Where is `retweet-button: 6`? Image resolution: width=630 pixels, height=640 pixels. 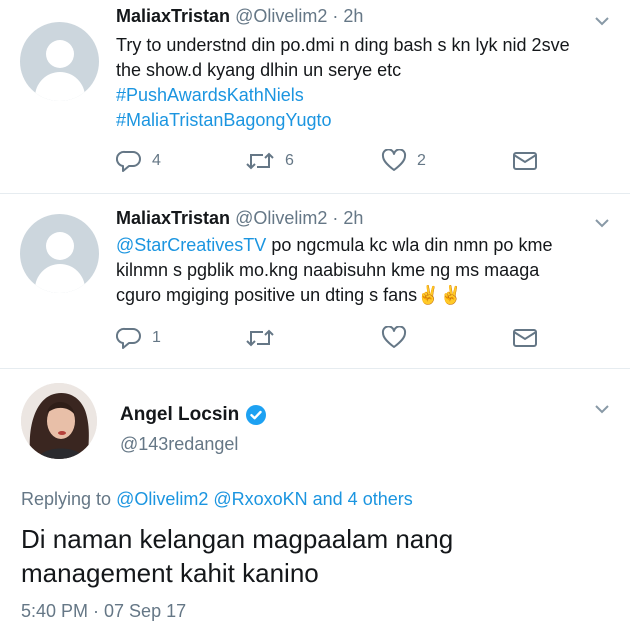 retweet-button: 6 is located at coordinates (269, 161).